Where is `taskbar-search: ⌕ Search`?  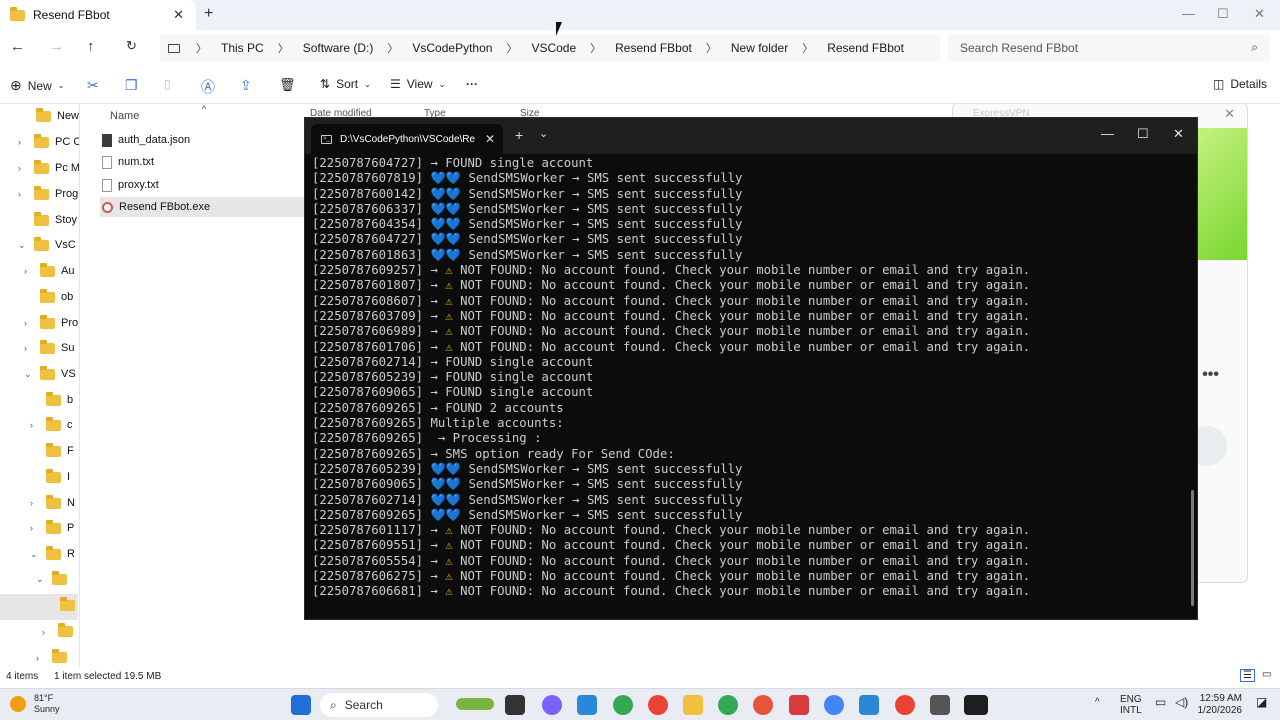 taskbar-search: ⌕ Search is located at coordinates (379, 705).